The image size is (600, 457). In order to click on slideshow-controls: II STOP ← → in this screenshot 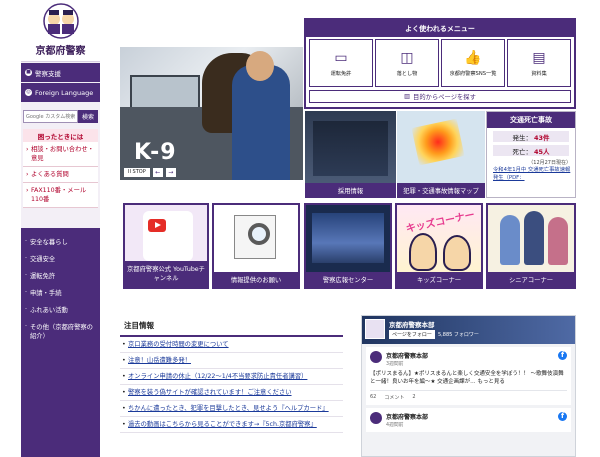, I will do `click(150, 172)`.